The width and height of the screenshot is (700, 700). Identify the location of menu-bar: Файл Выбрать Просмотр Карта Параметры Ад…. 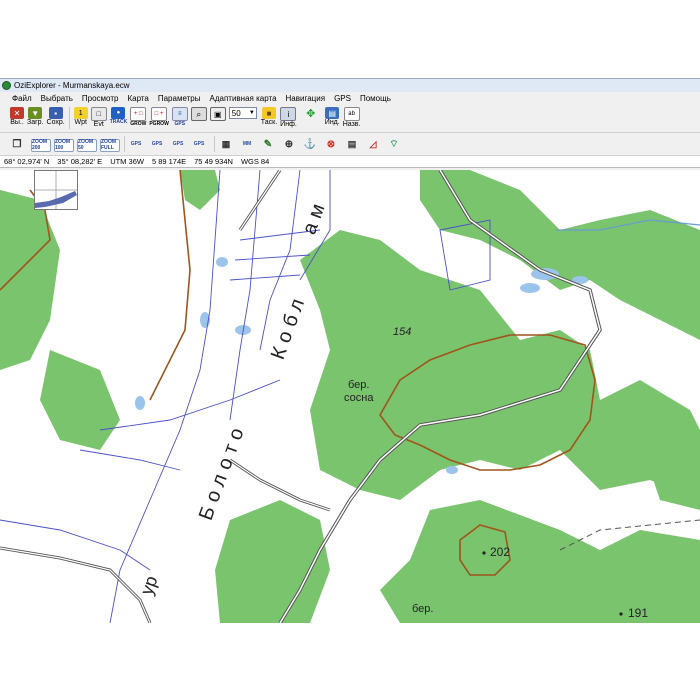
(350, 98).